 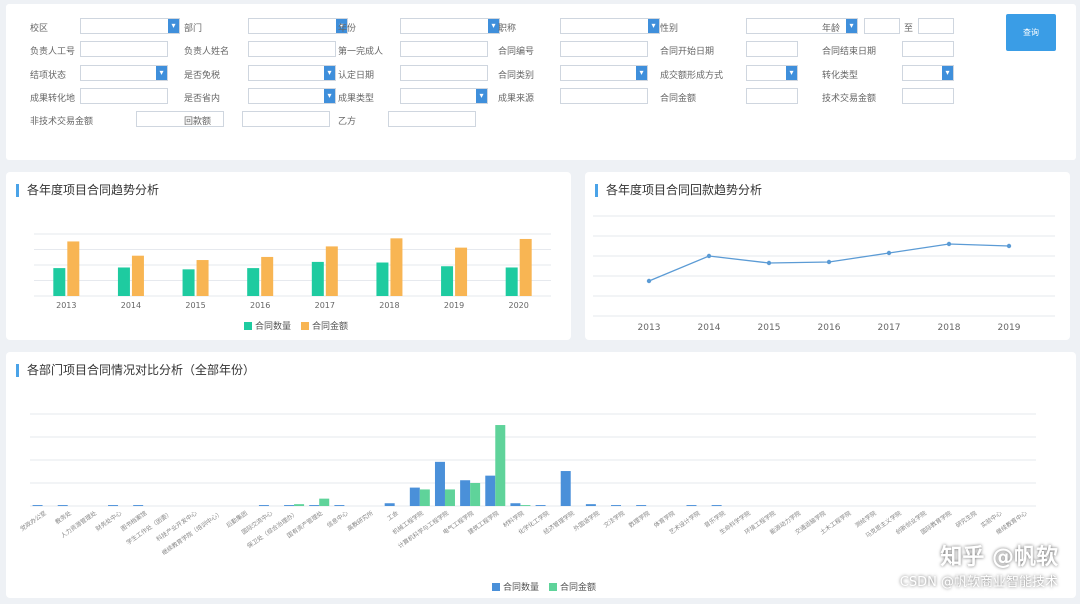 What do you see at coordinates (392, 515) in the screenshot?
I see `x-tick-label: 工会` at bounding box center [392, 515].